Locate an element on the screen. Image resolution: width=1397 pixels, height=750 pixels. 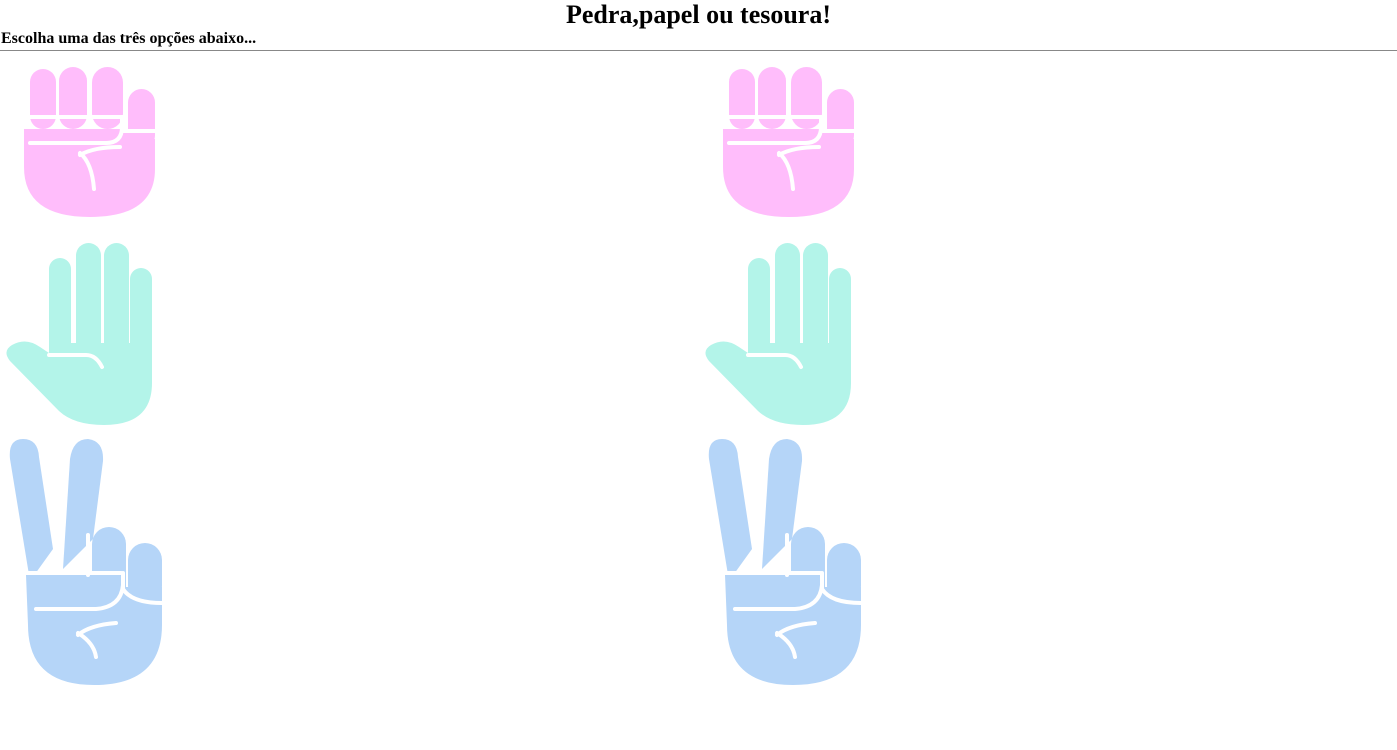
paper-option-right is located at coordinates (778, 334).